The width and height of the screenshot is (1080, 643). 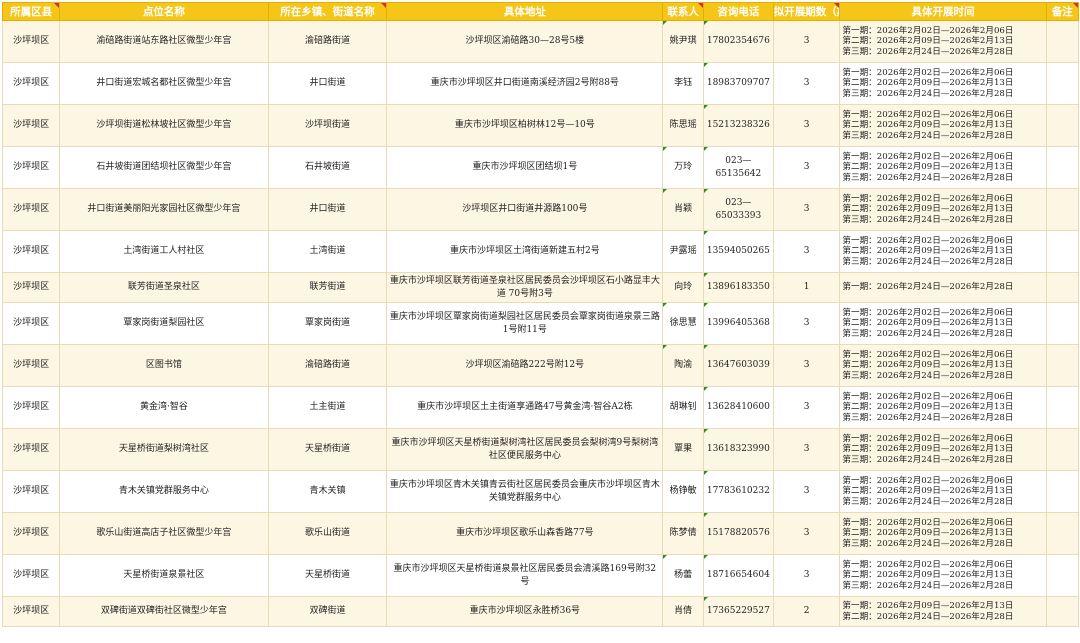 What do you see at coordinates (525, 11) in the screenshot?
I see `header-address: 具体地址` at bounding box center [525, 11].